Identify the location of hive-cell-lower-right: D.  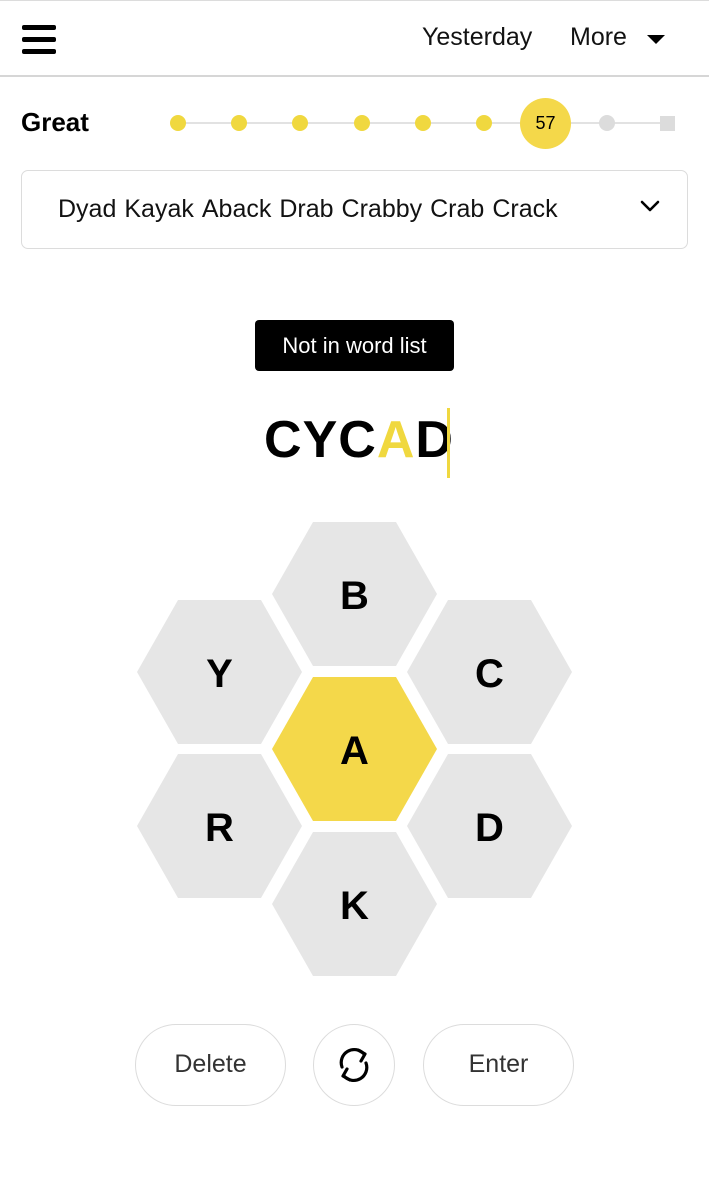
(489, 826).